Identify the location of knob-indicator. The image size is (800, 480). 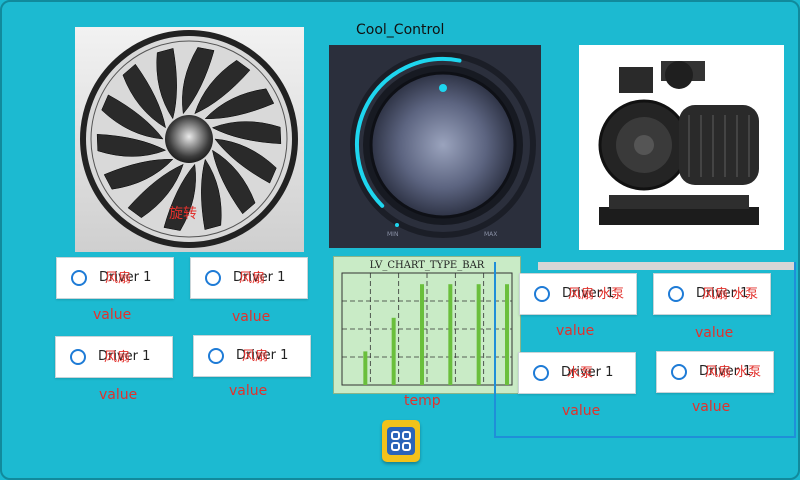
(443, 88).